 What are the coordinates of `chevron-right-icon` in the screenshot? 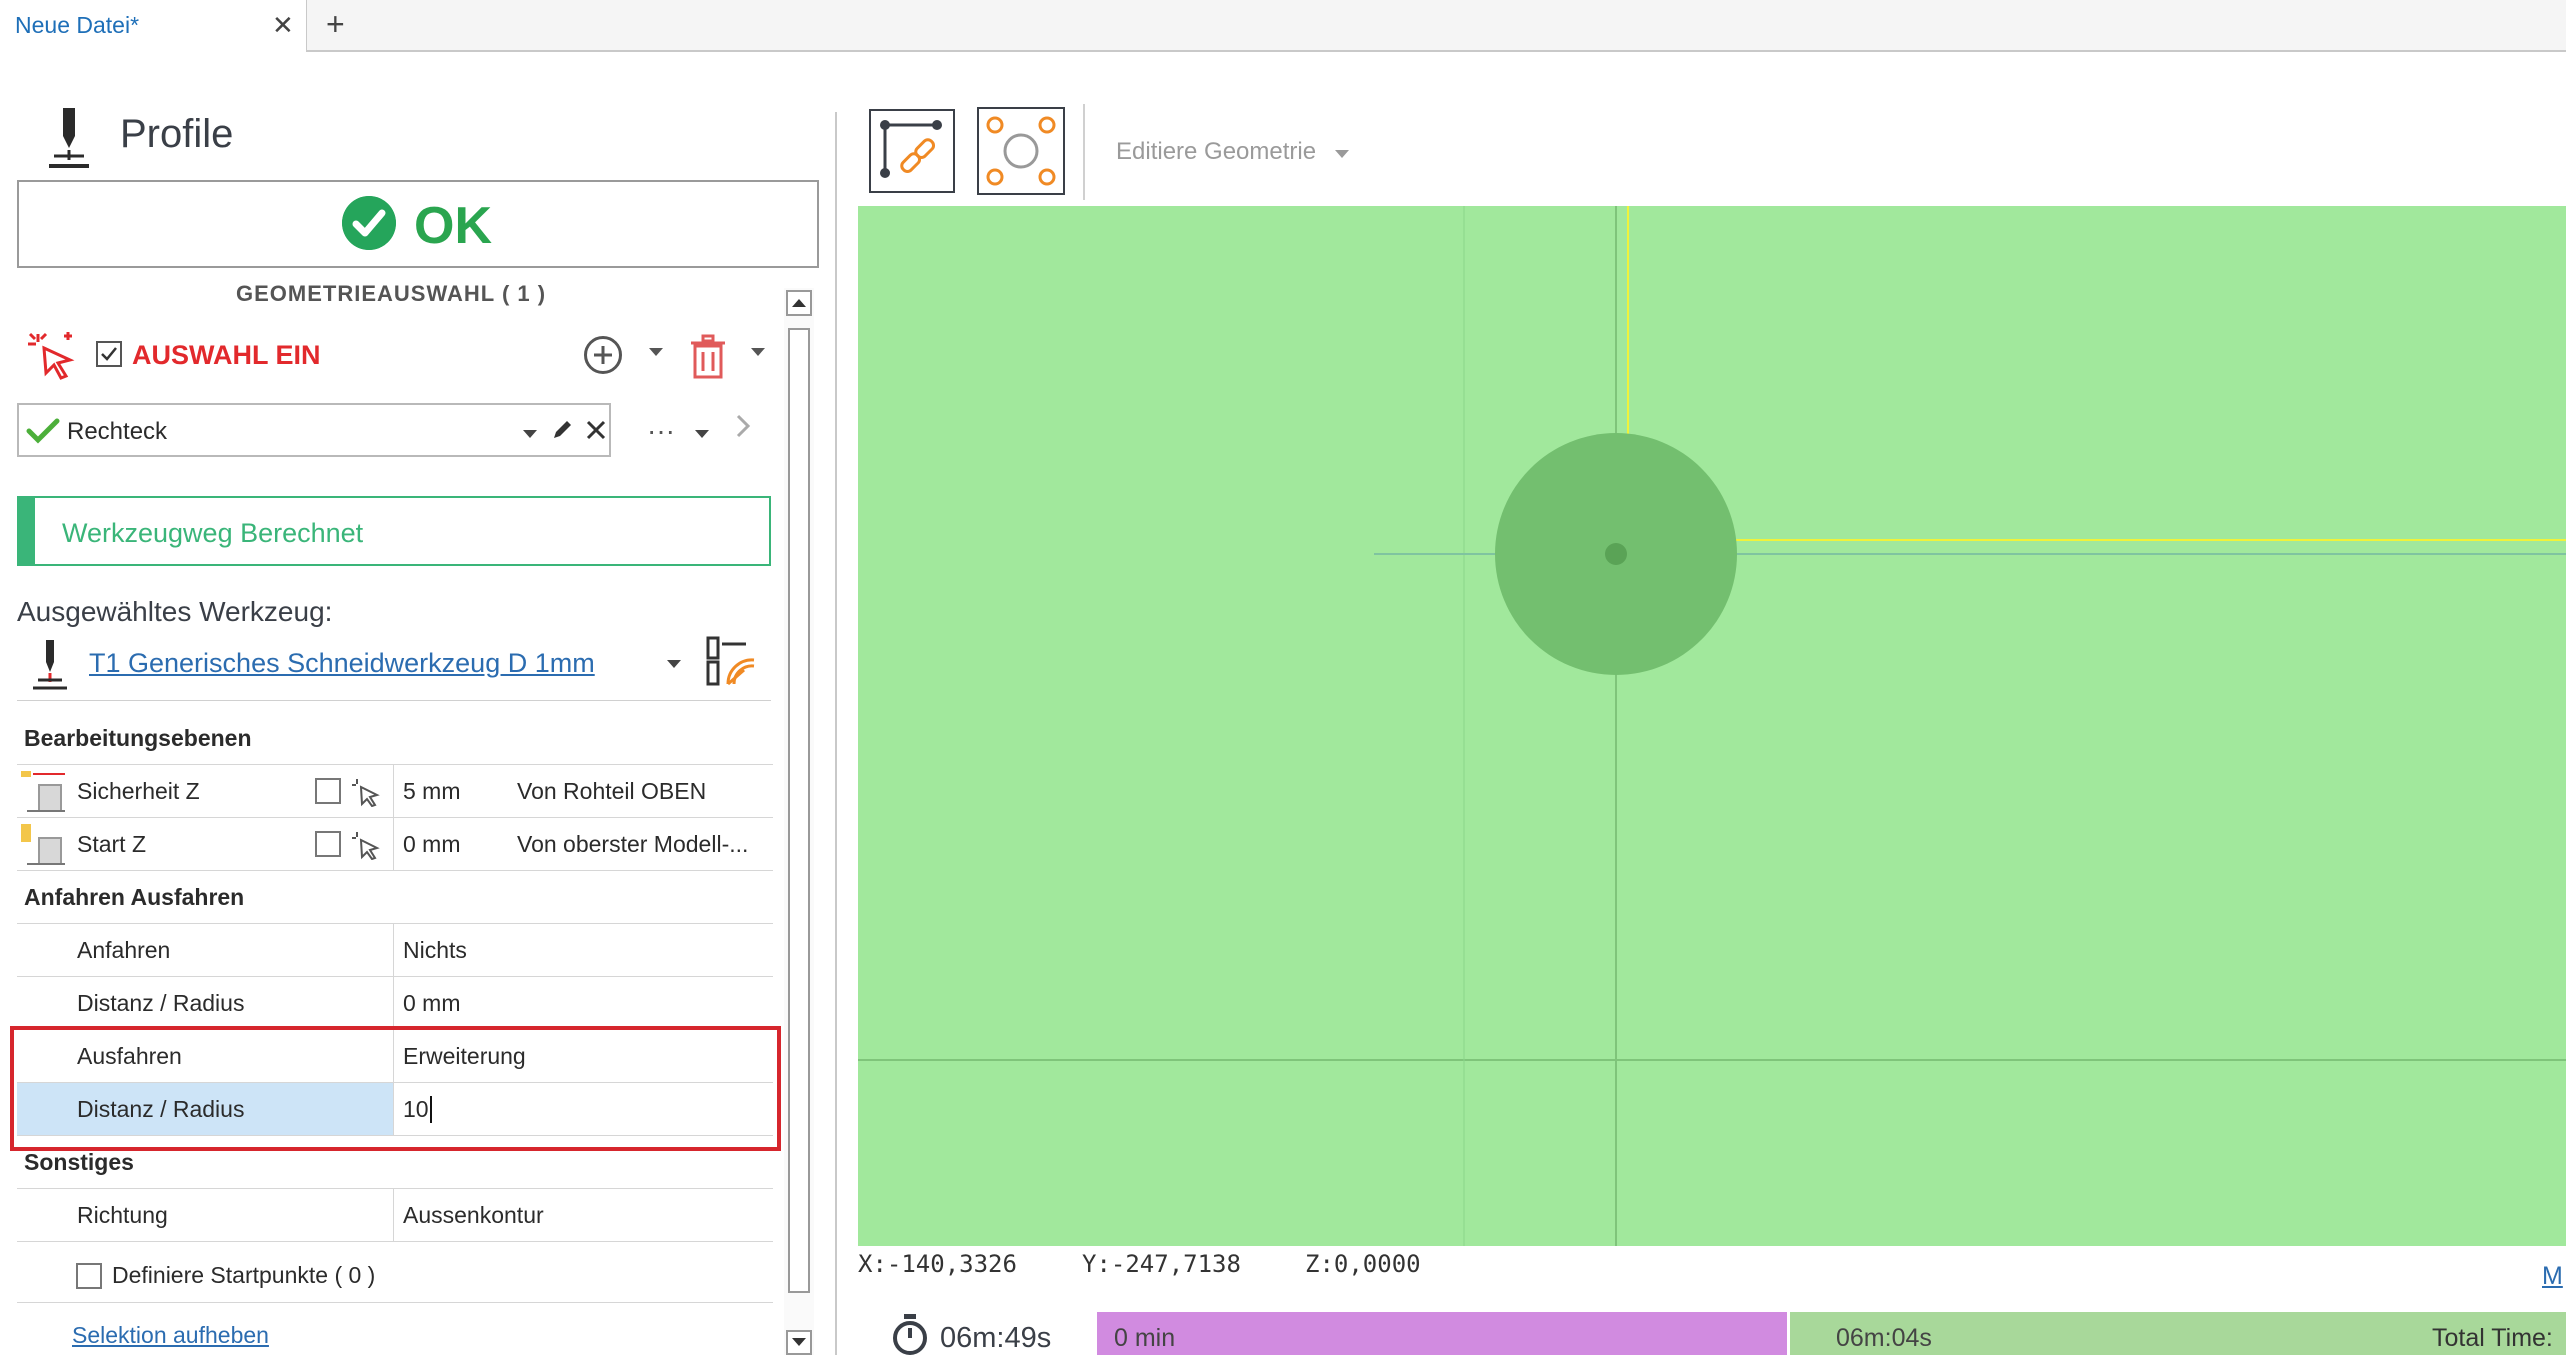 It's located at (744, 426).